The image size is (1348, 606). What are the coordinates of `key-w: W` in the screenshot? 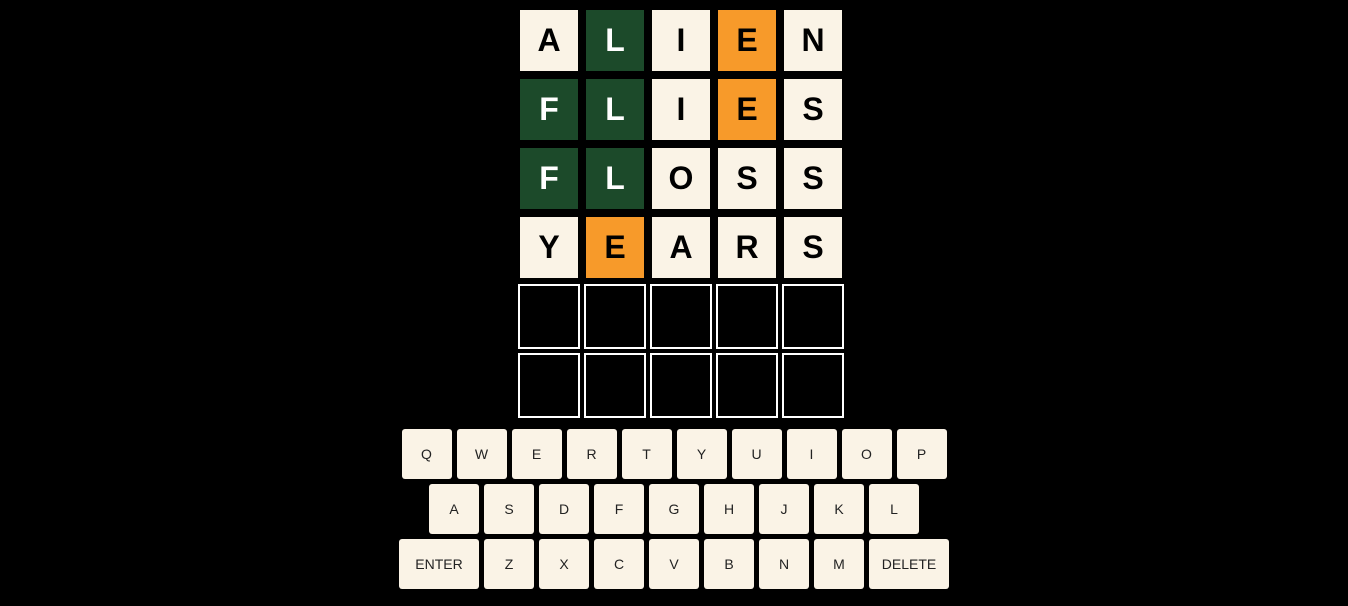 It's located at (481, 454).